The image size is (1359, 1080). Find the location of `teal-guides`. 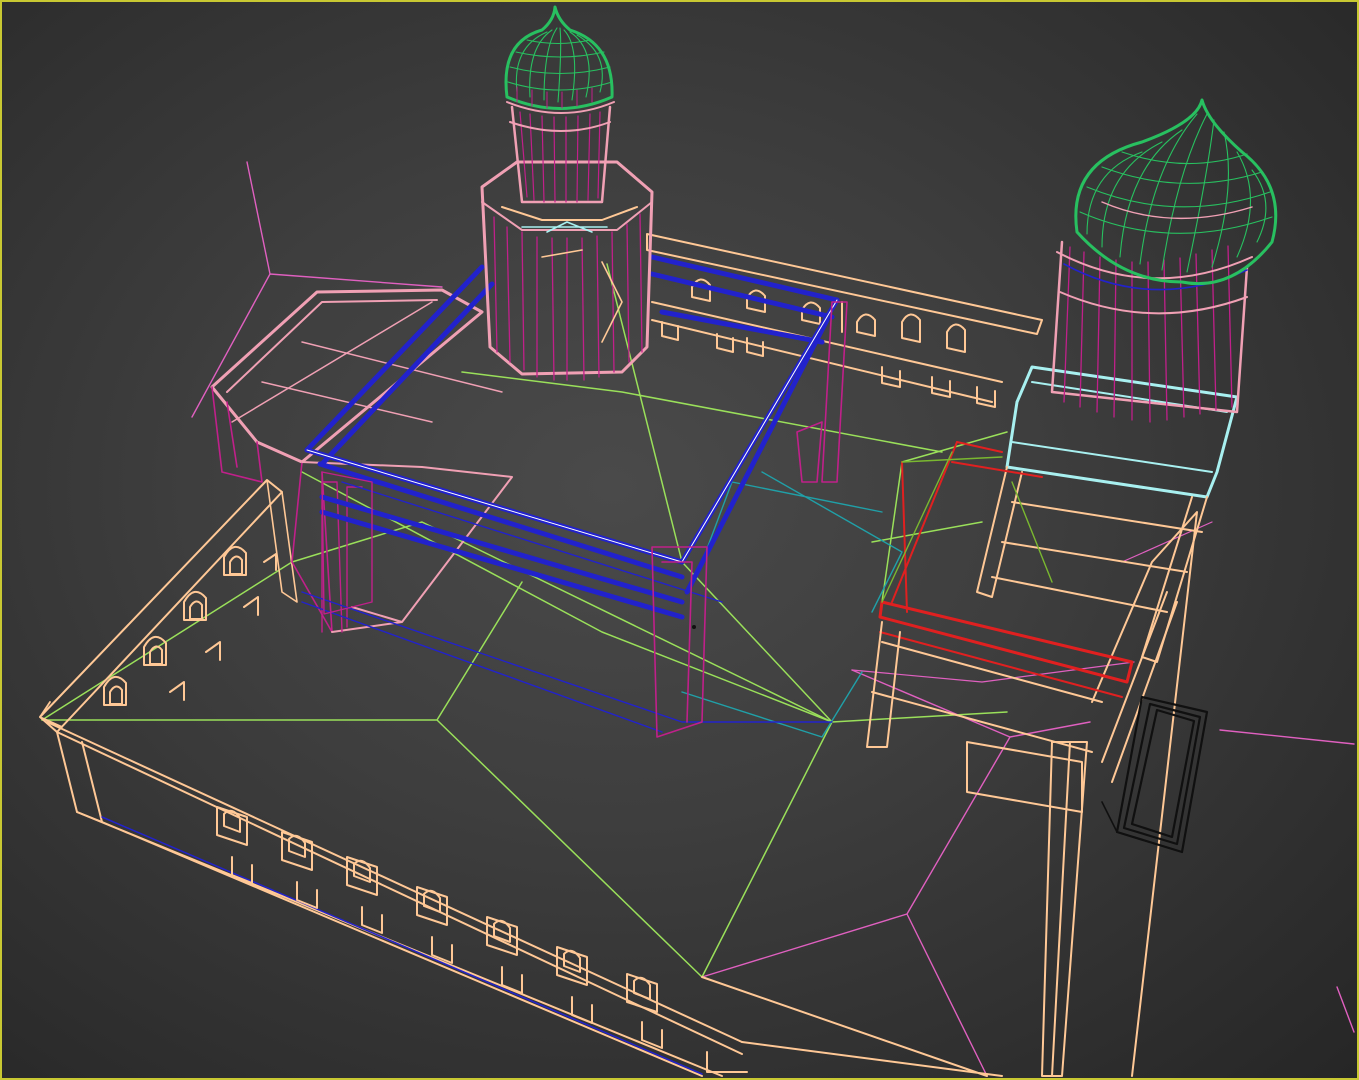

teal-guides is located at coordinates (792, 604).